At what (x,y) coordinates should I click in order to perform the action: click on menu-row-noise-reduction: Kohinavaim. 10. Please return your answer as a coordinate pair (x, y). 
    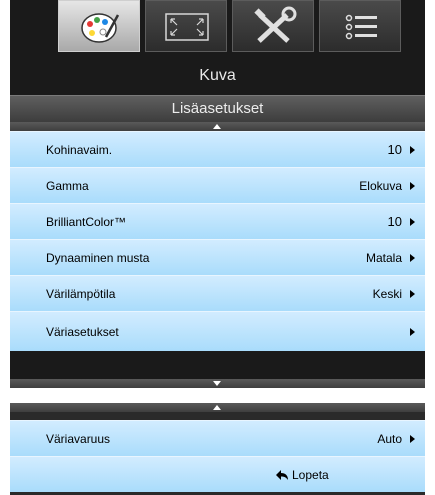
    Looking at the image, I should click on (217, 149).